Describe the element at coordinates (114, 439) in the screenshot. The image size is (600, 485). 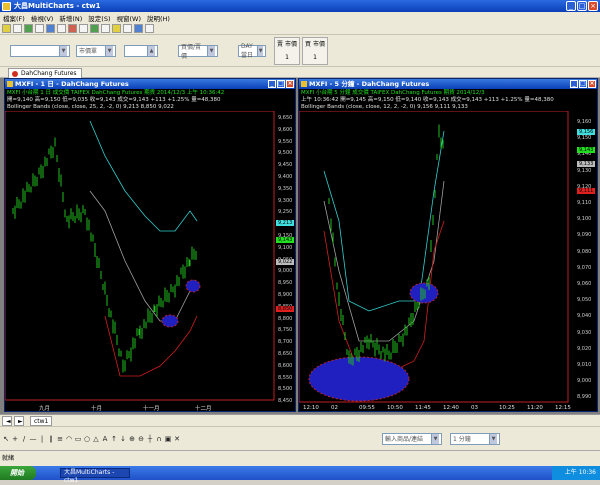
I see `arrow-up-icon: ↑` at that location.